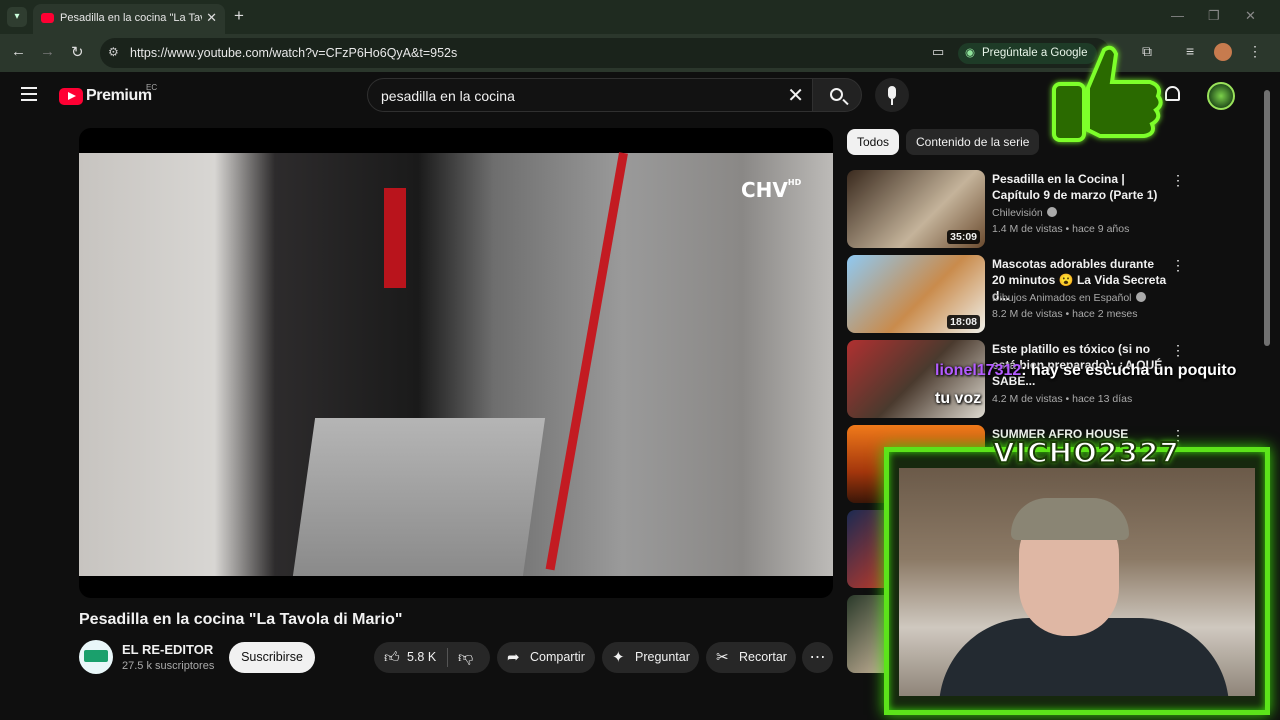 This screenshot has height=720, width=1280. Describe the element at coordinates (119, 96) in the screenshot. I see `youtube-logo-text: Premium` at that location.